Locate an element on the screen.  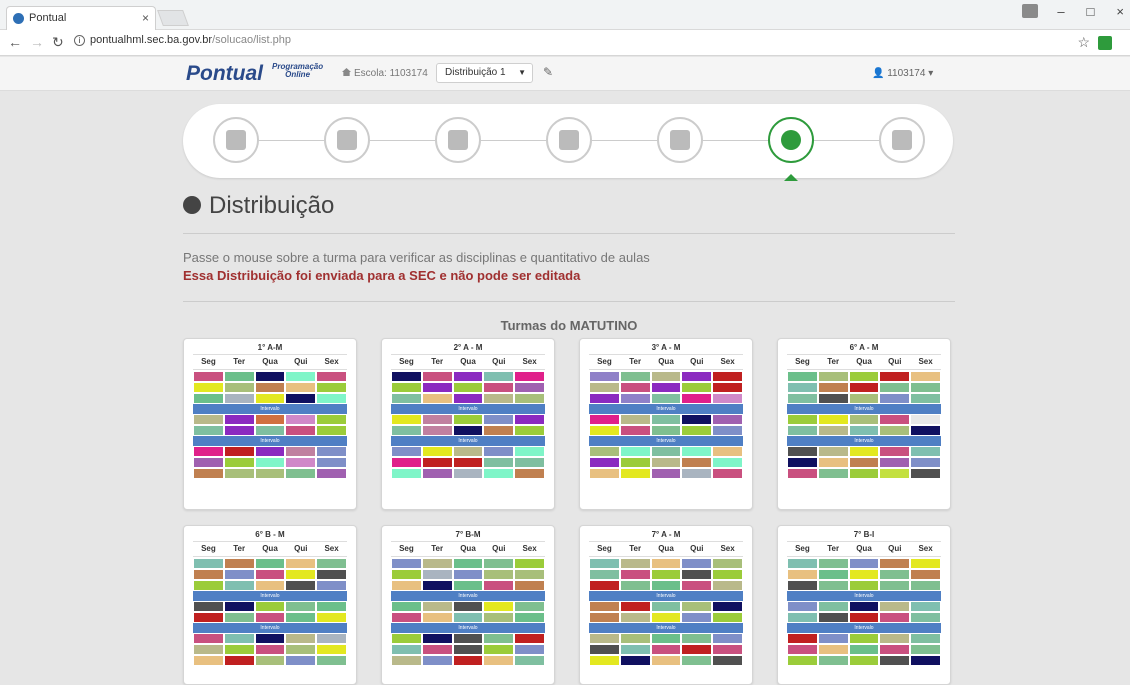
user-menu: 👤 1103174 ▾ is located at coordinates (902, 73).